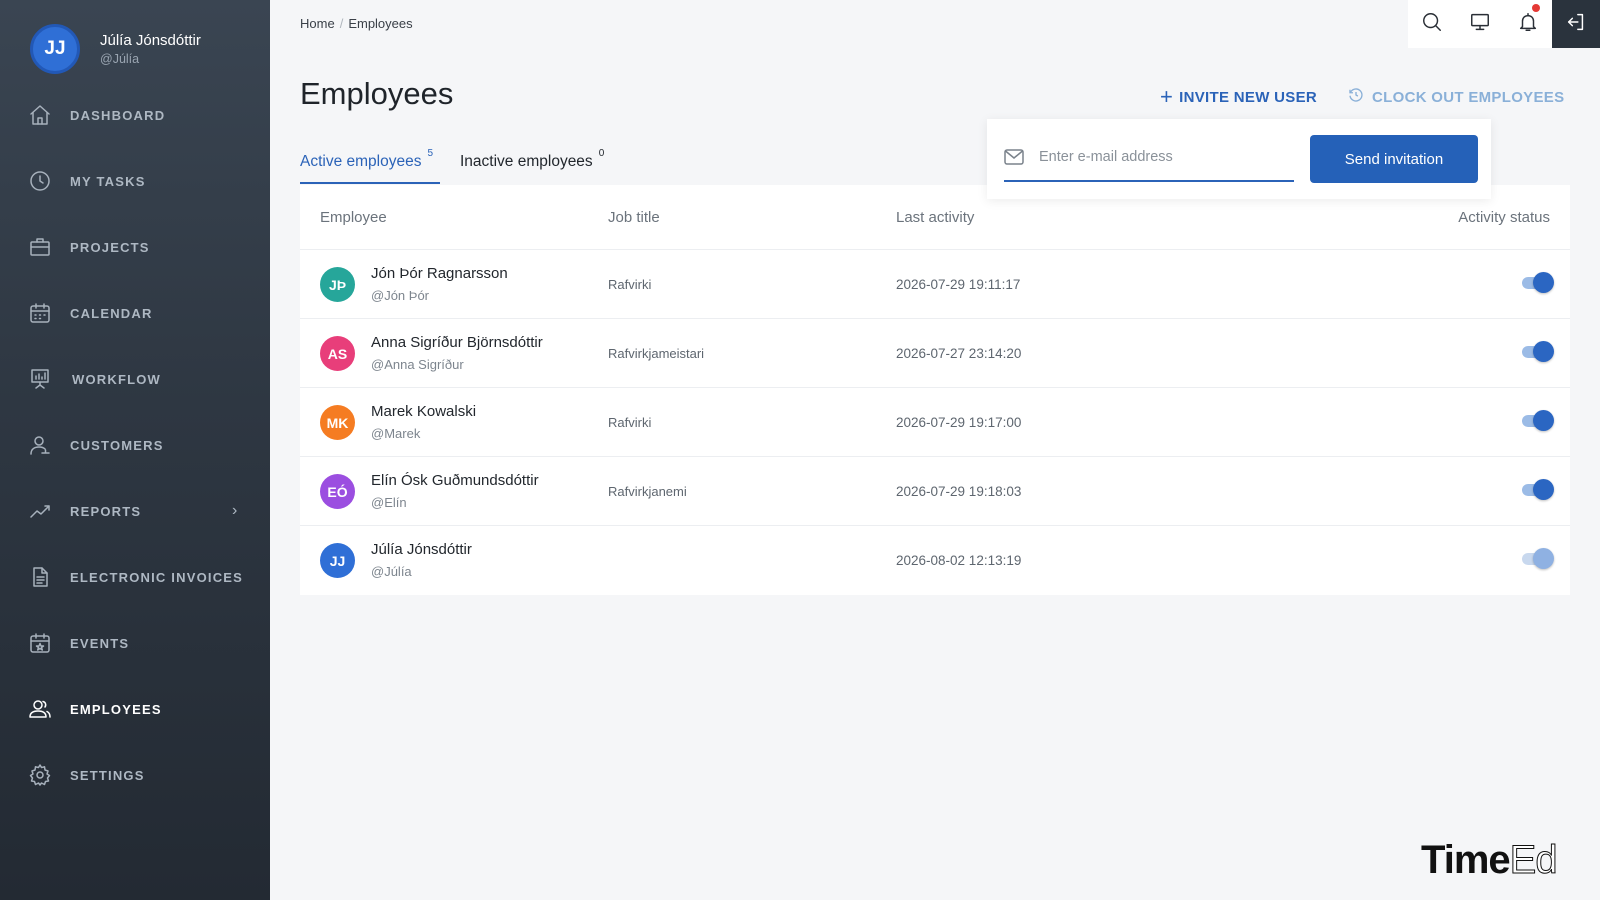  What do you see at coordinates (135, 181) in the screenshot?
I see `sidebar-item-my-tasks: MY TASKS` at bounding box center [135, 181].